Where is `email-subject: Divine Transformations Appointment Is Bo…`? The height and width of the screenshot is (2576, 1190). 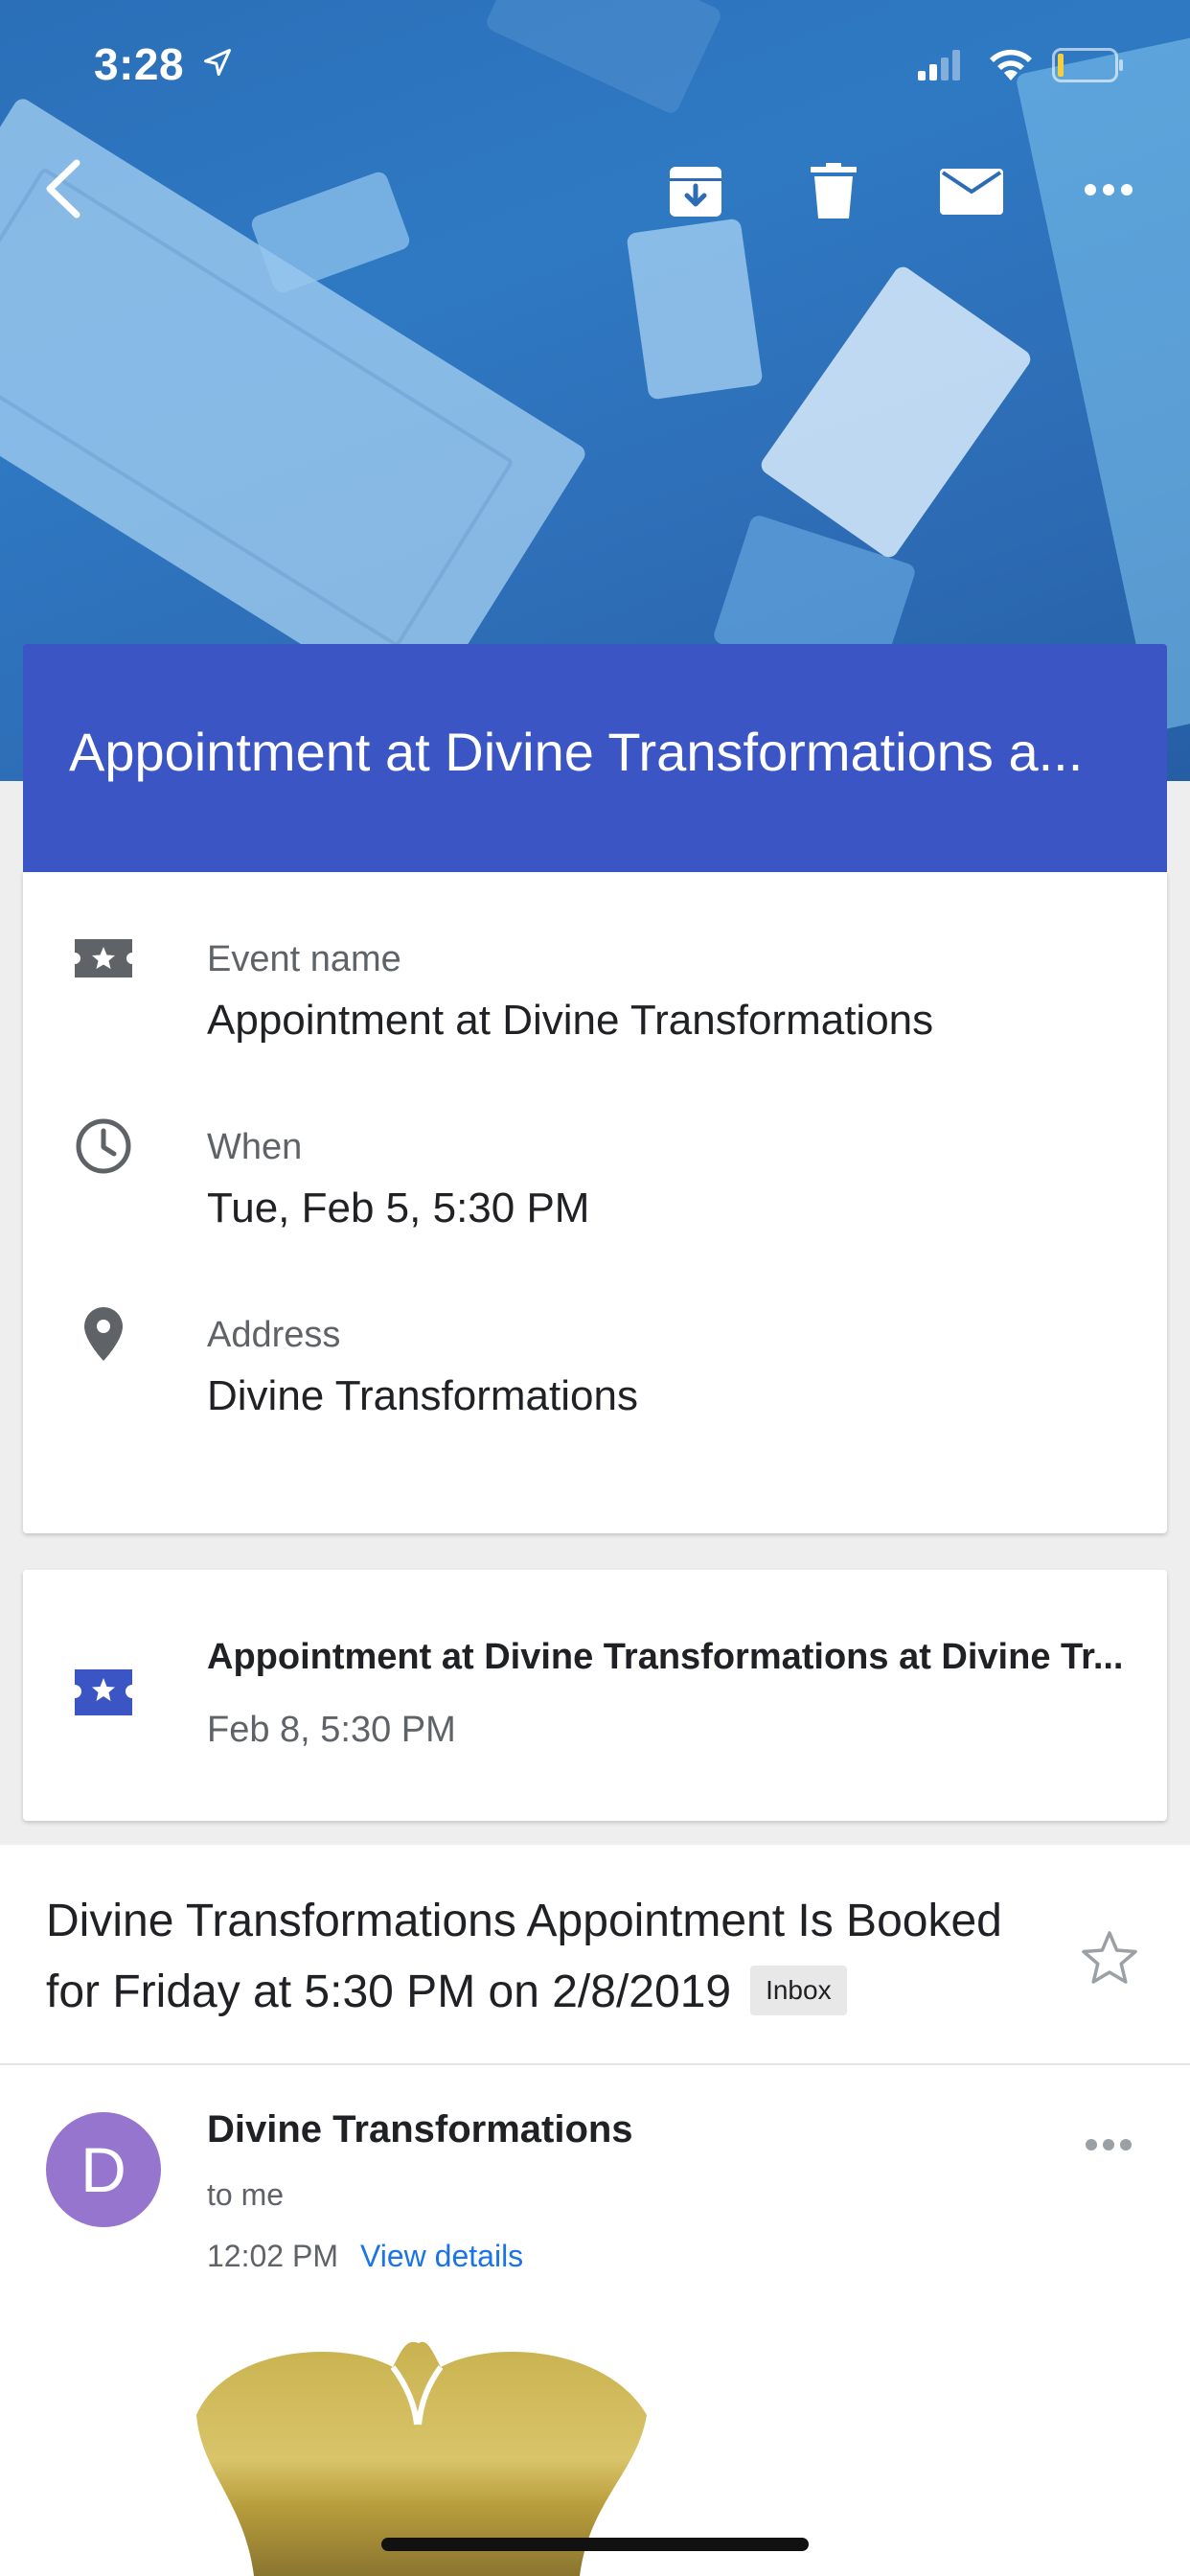
email-subject: Divine Transformations Appointment Is Bo… is located at coordinates (540, 1957).